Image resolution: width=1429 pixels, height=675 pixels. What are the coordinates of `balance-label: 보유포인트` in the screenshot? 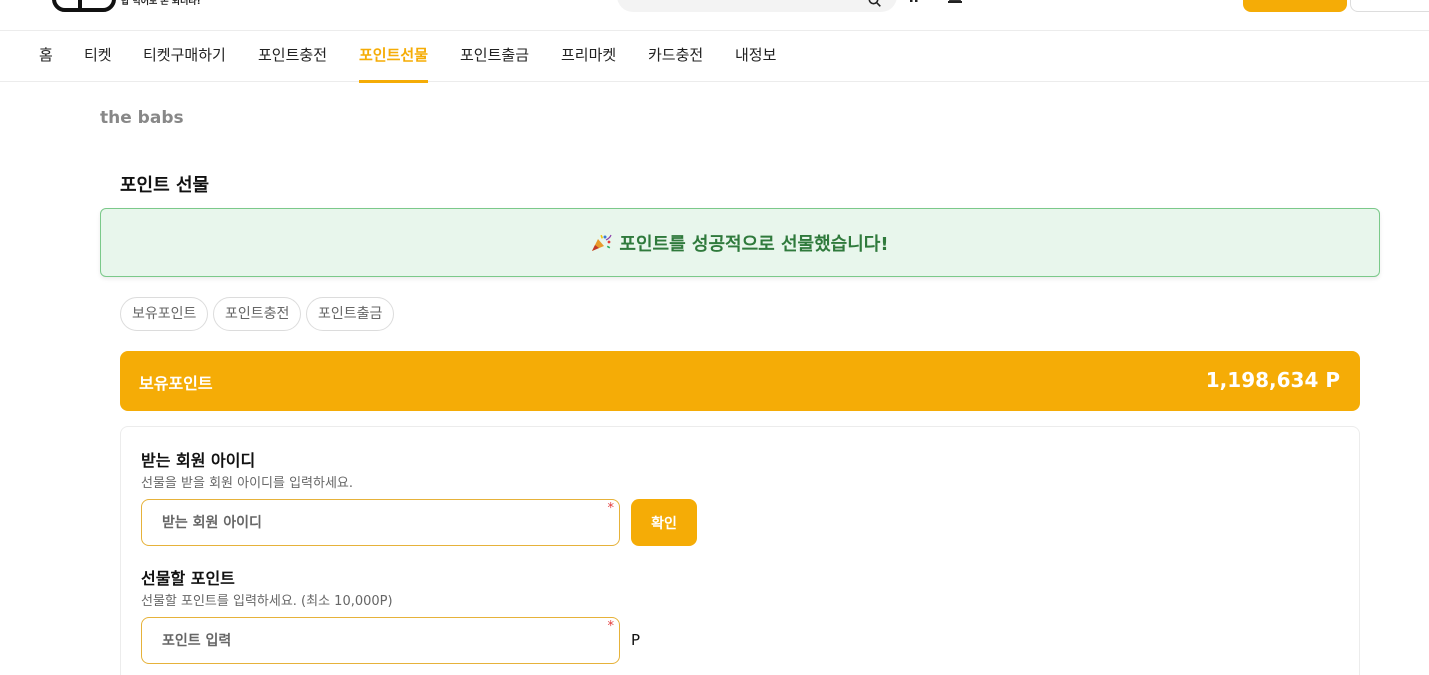 It's located at (176, 383).